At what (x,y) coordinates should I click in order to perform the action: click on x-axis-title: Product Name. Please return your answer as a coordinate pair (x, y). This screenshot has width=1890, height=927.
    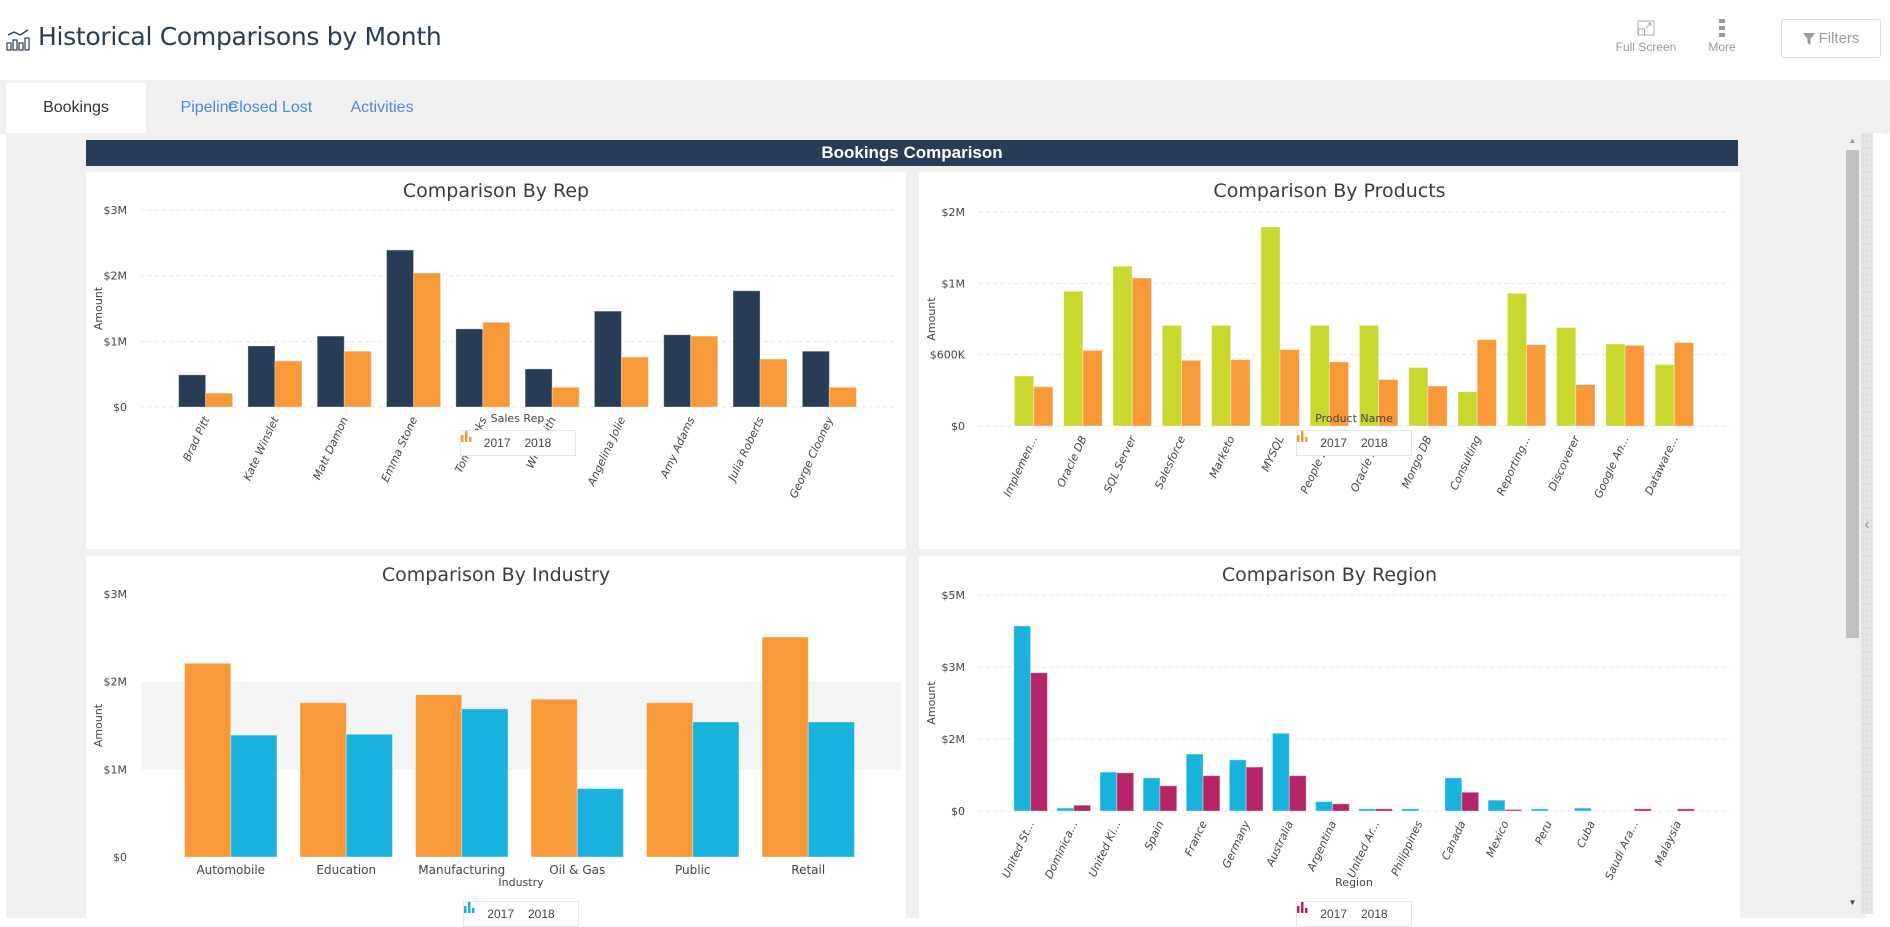
    Looking at the image, I should click on (1354, 418).